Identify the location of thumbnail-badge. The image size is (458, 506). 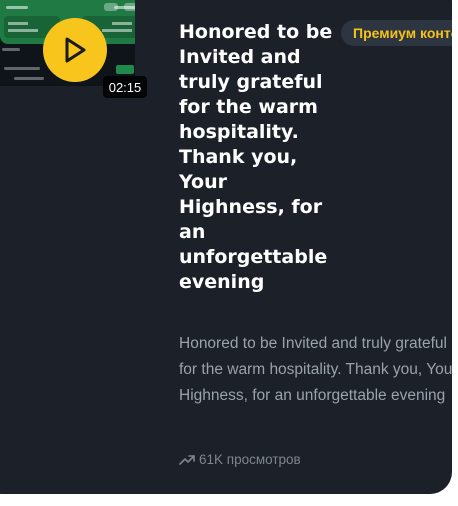
(125, 69).